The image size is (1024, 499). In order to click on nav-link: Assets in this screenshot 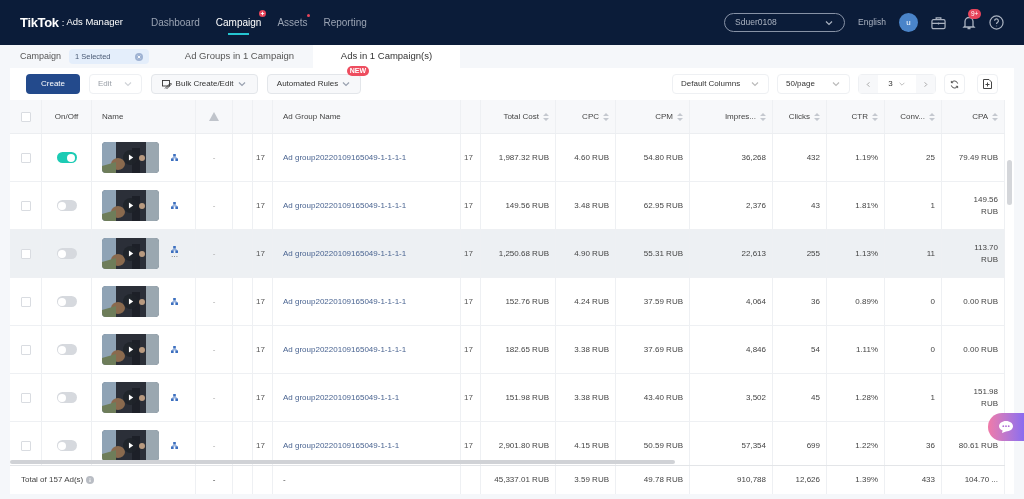, I will do `click(292, 22)`.